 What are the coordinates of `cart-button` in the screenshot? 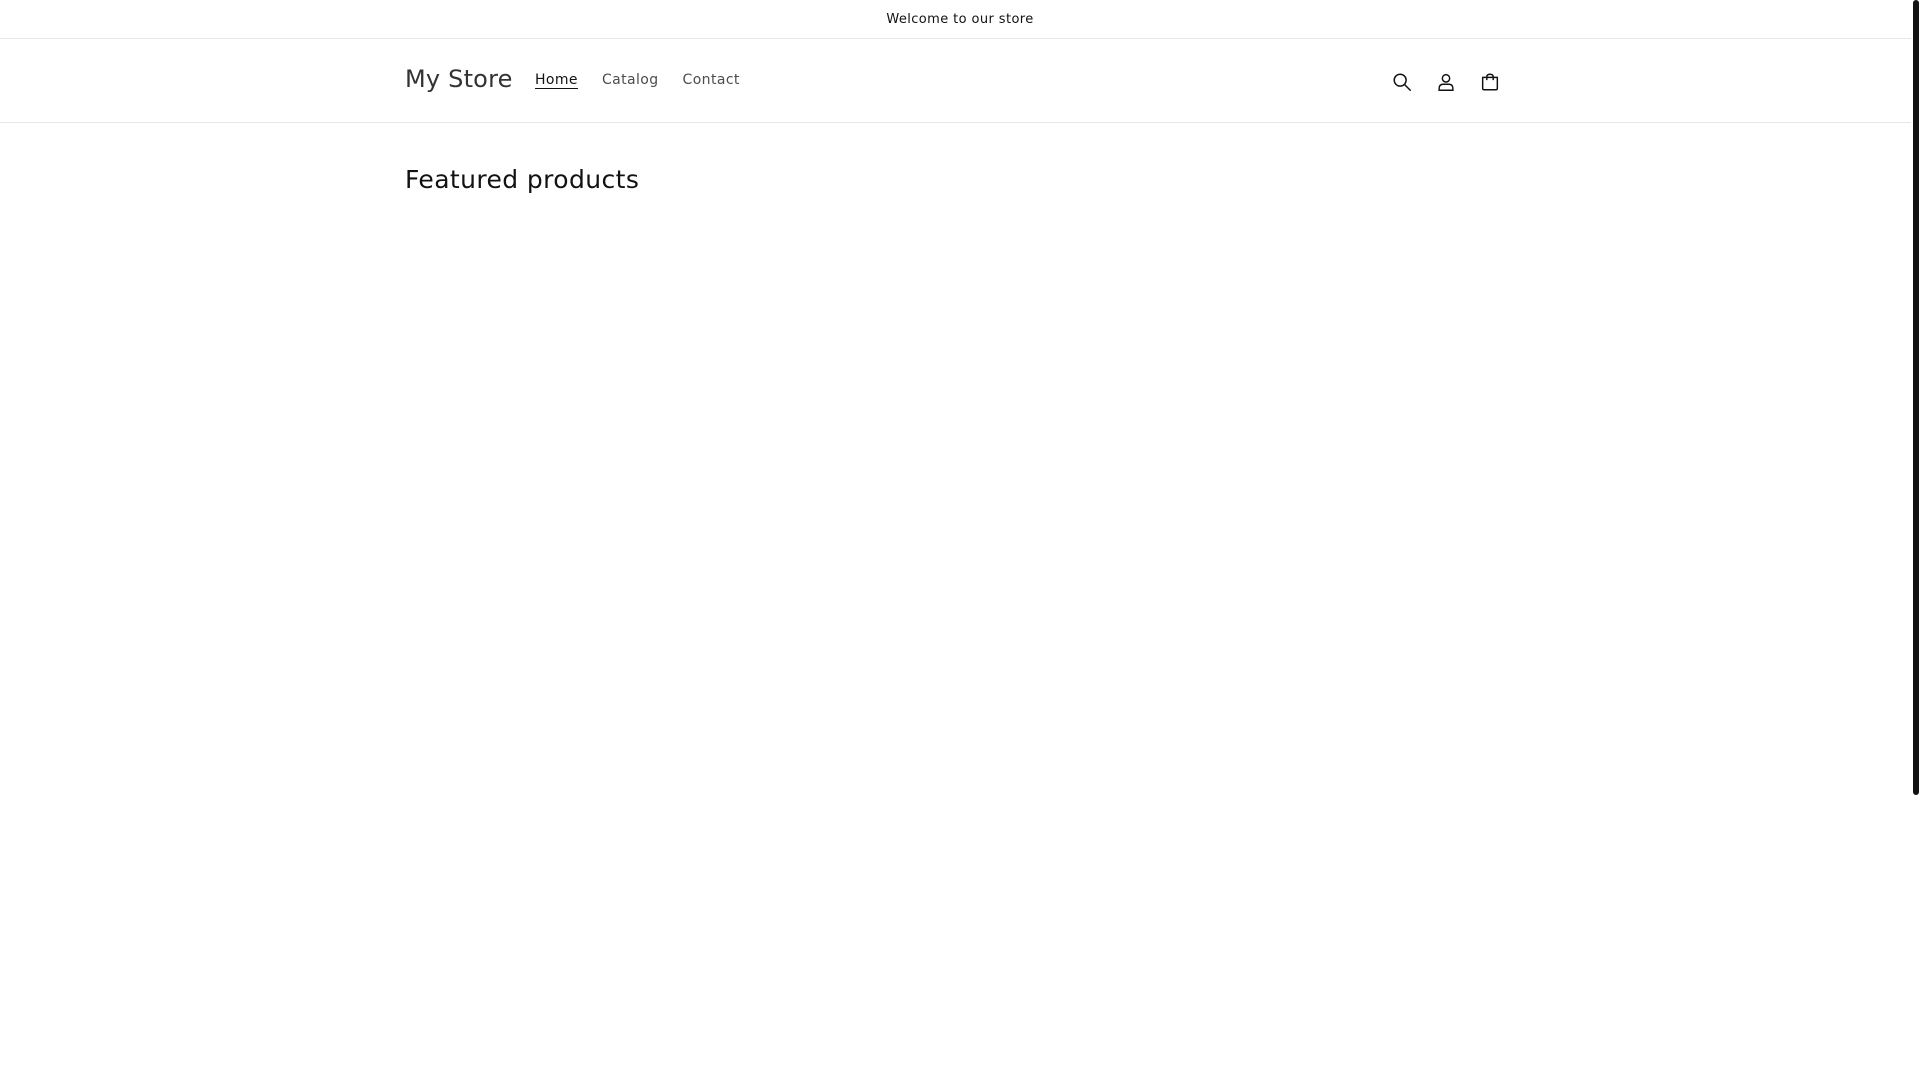 It's located at (1490, 82).